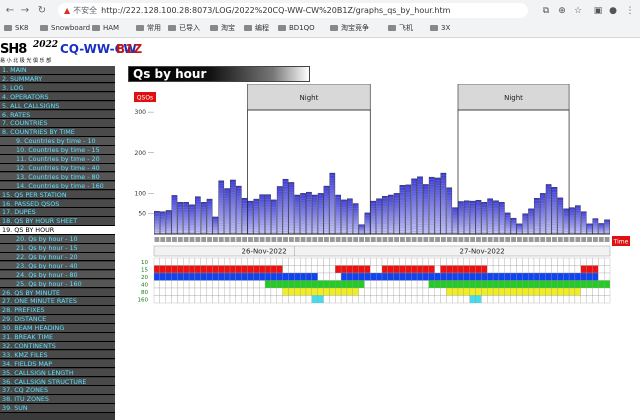 Image resolution: width=640 pixels, height=420 pixels. What do you see at coordinates (57, 355) in the screenshot?
I see `menu-item: 33. KMZ FILES` at bounding box center [57, 355].